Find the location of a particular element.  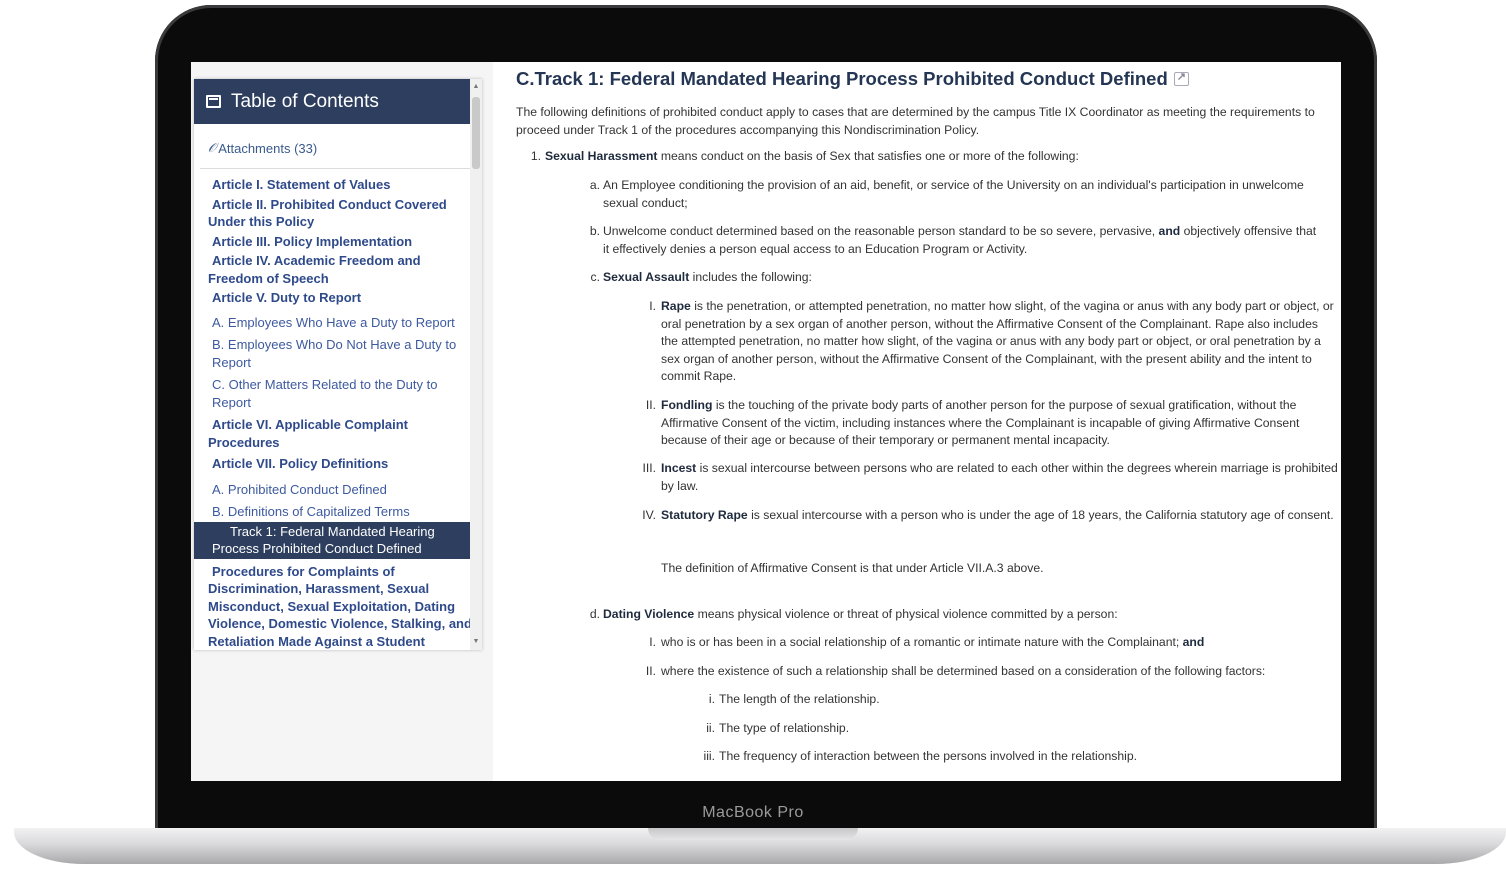

laptop-notch is located at coordinates (753, 834).